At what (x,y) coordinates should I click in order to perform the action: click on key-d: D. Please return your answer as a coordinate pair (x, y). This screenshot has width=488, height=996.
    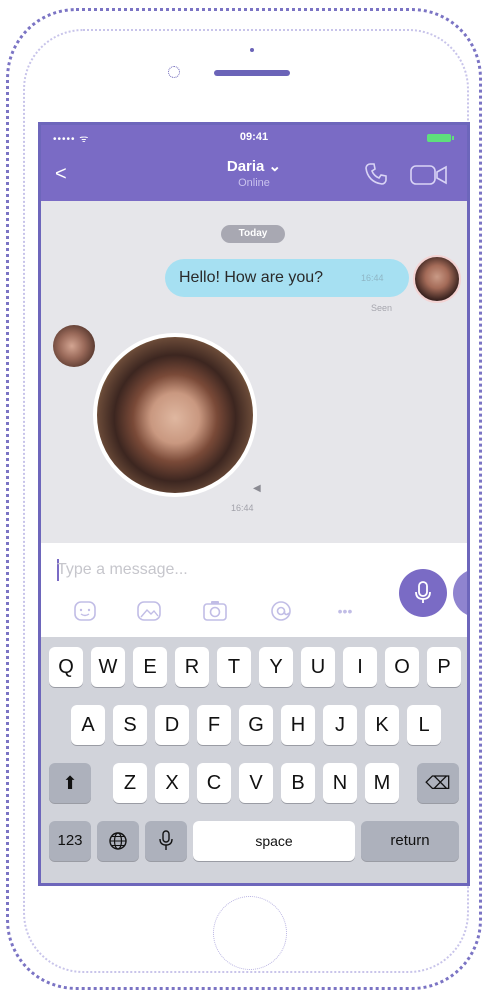
    Looking at the image, I should click on (172, 725).